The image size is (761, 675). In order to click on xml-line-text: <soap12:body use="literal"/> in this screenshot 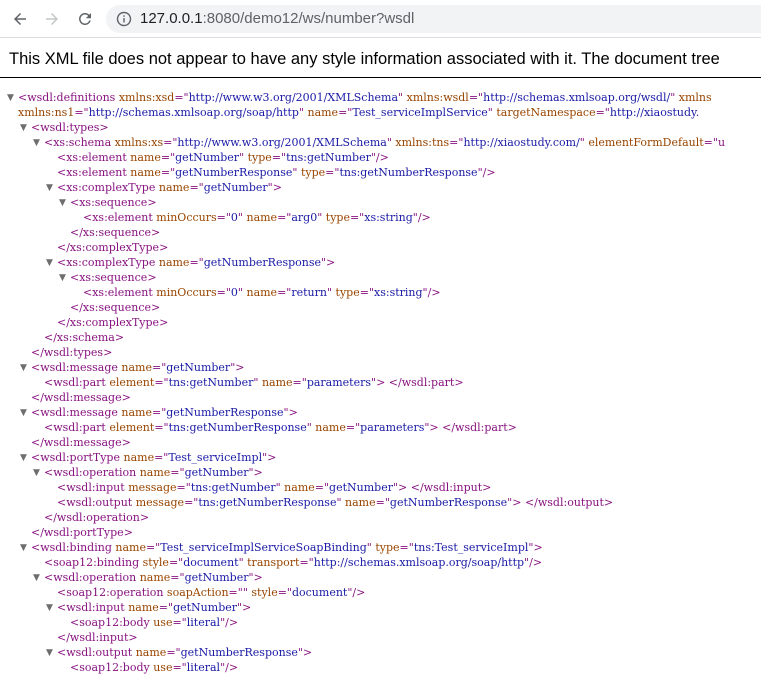, I will do `click(154, 622)`.